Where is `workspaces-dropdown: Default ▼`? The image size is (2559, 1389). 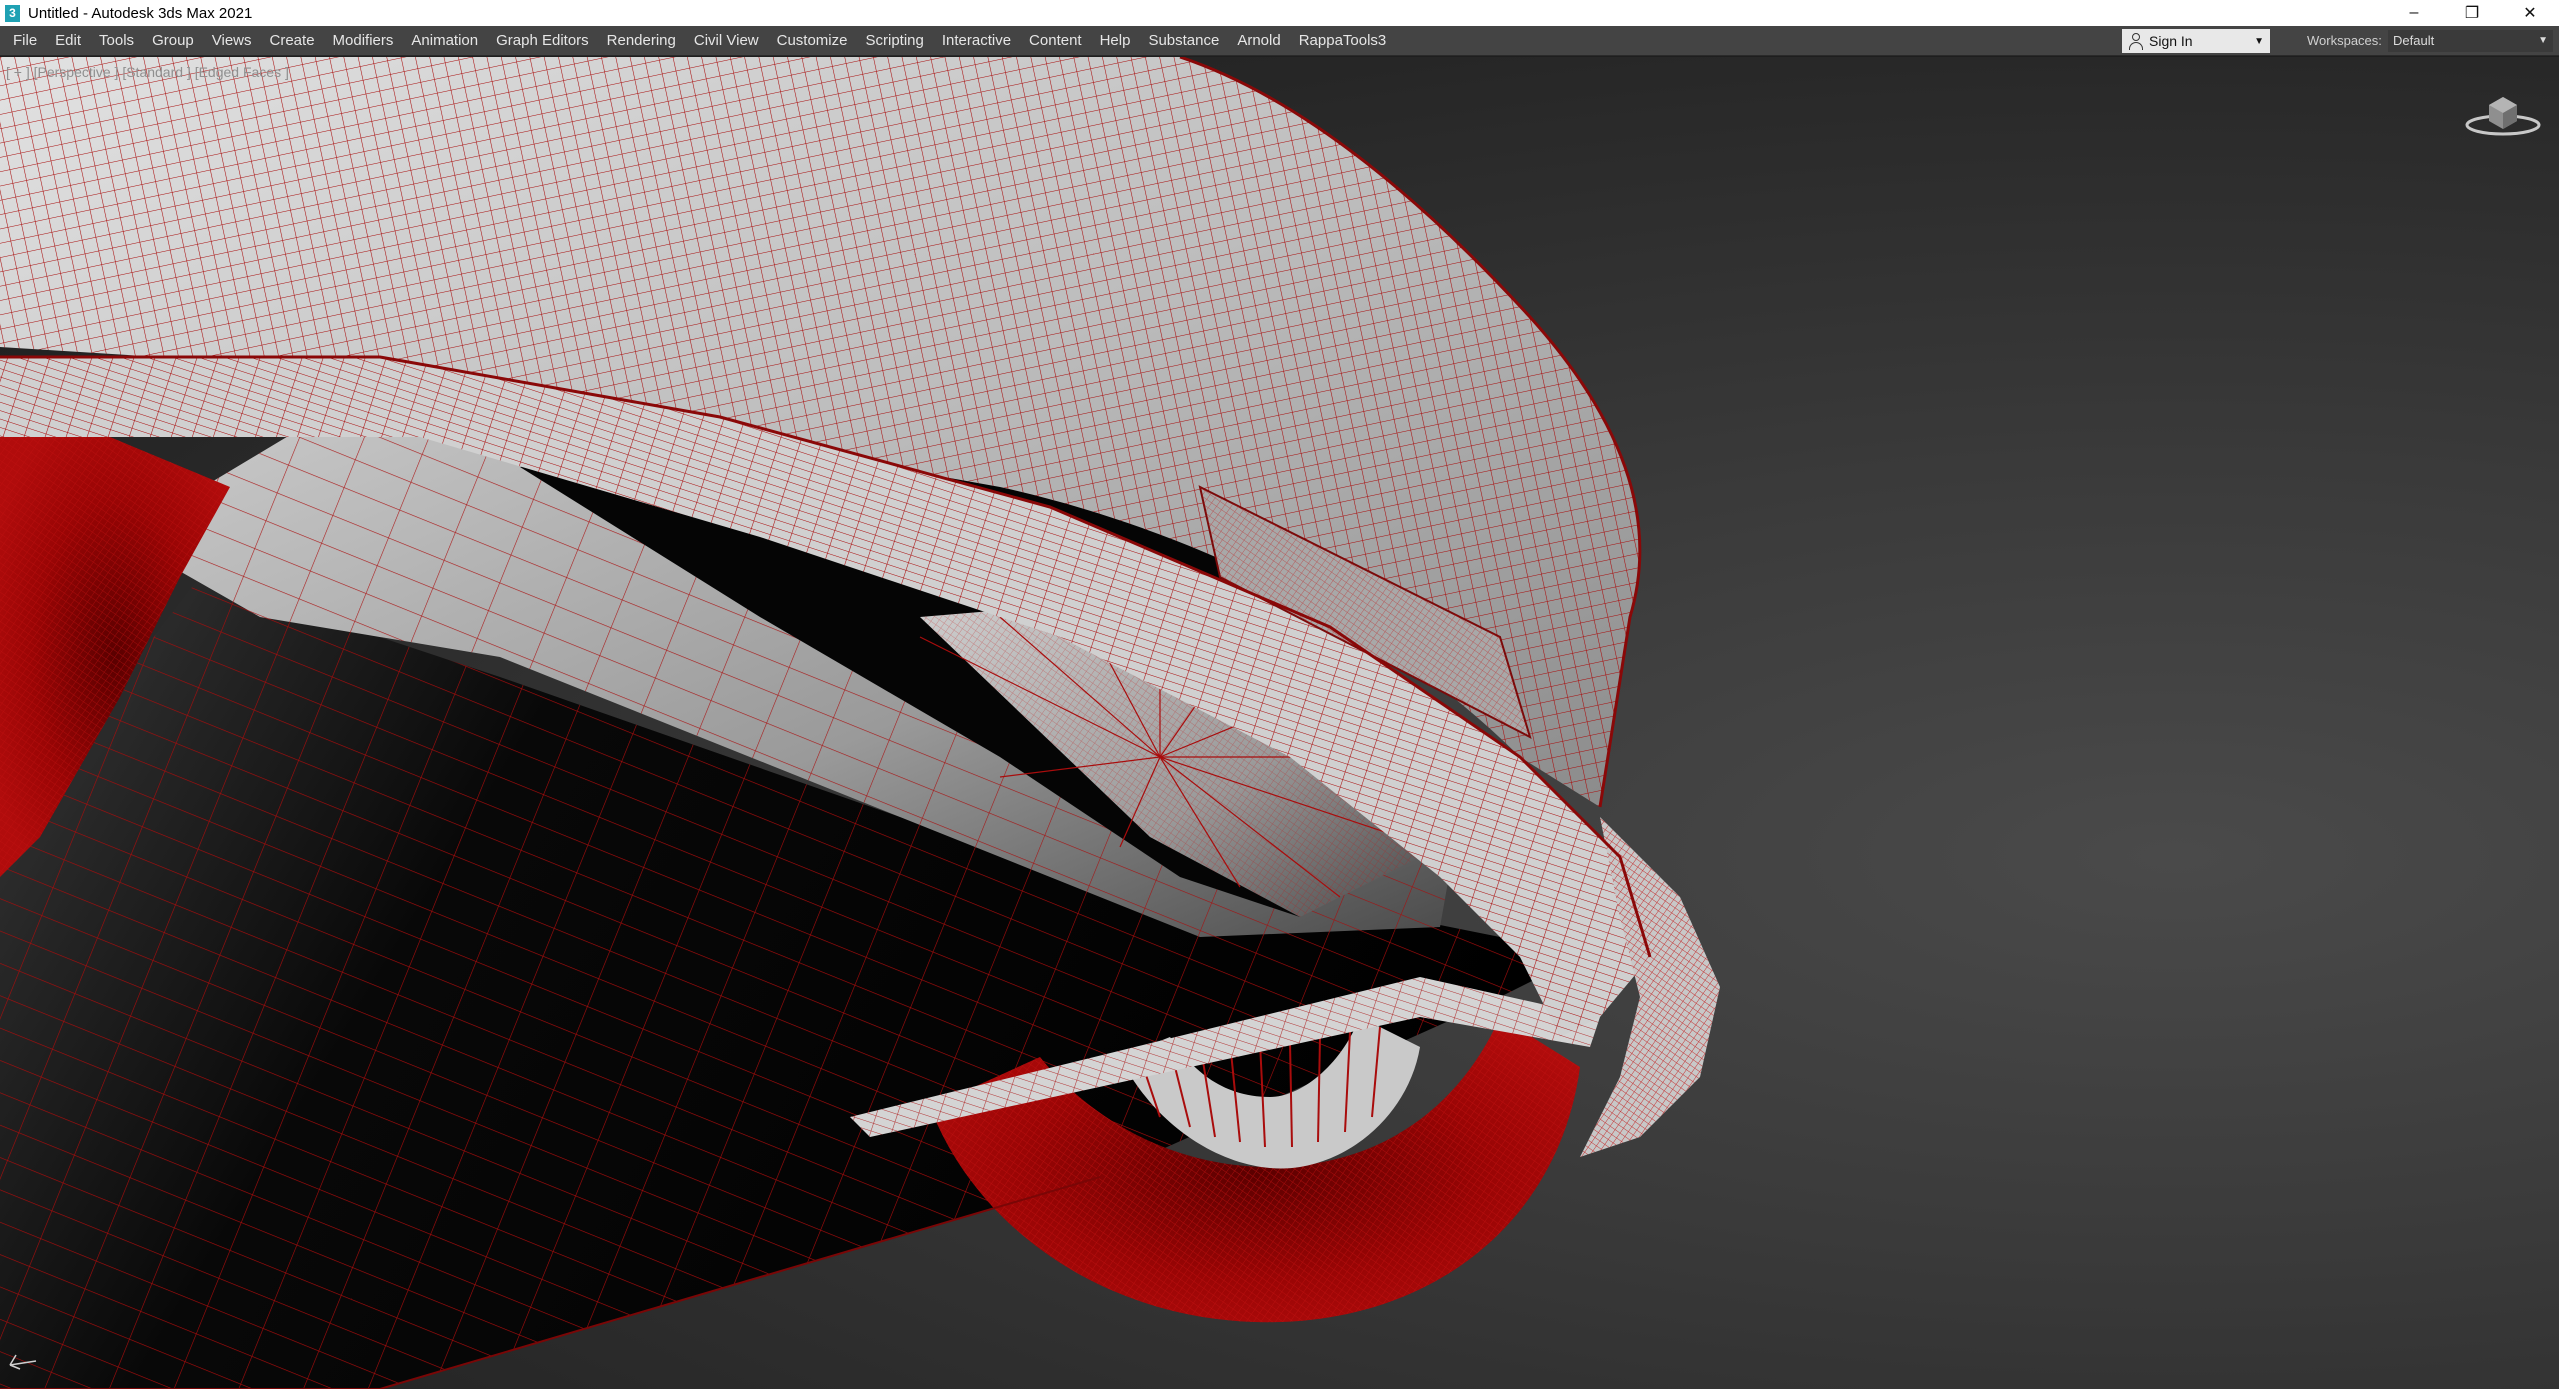 workspaces-dropdown: Default ▼ is located at coordinates (2470, 41).